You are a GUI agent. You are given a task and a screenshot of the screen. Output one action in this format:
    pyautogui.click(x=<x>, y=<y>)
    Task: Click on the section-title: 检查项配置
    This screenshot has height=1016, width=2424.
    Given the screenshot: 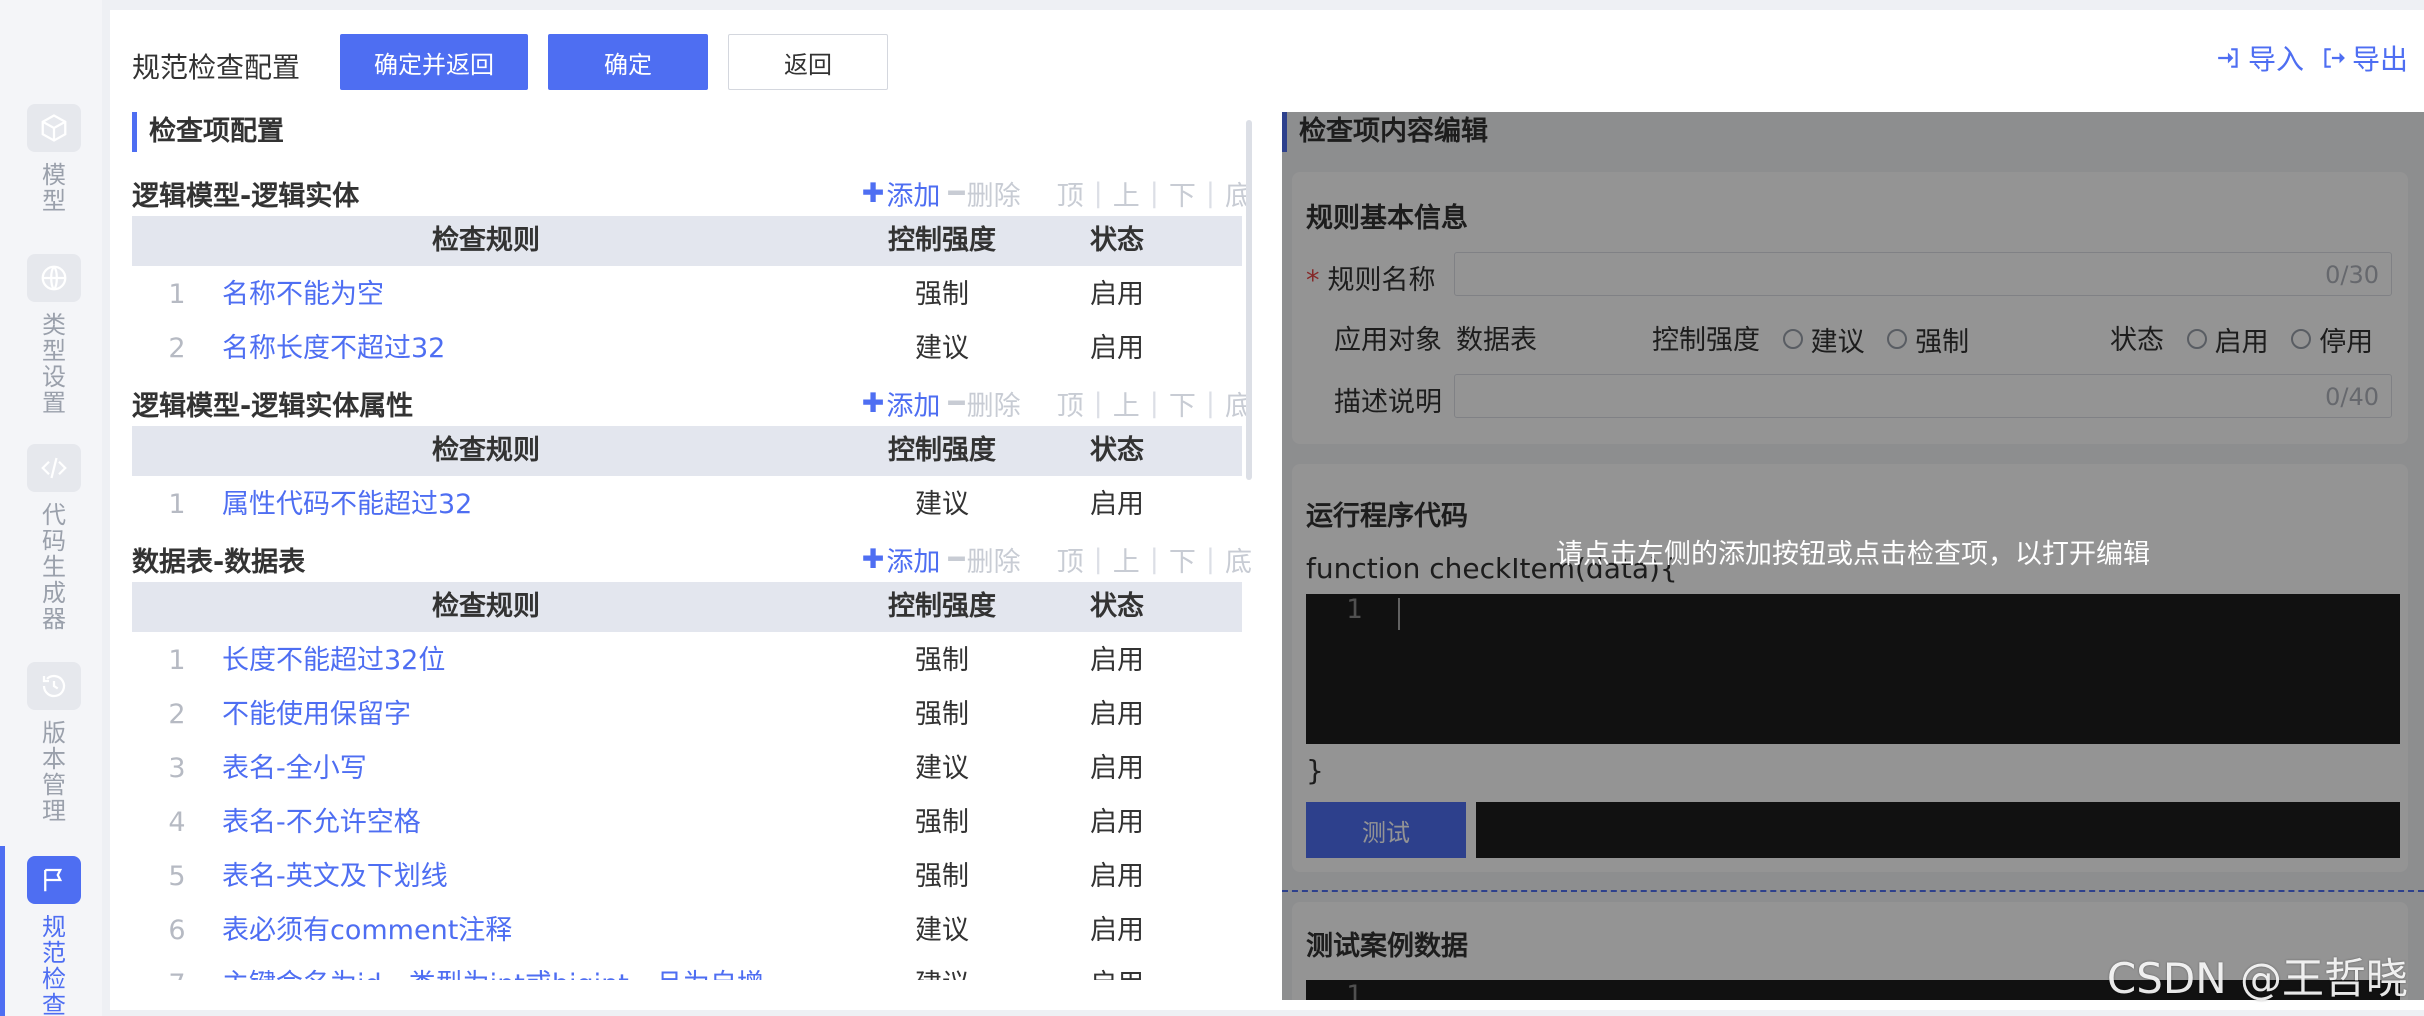 What is the action you would take?
    pyautogui.click(x=208, y=132)
    